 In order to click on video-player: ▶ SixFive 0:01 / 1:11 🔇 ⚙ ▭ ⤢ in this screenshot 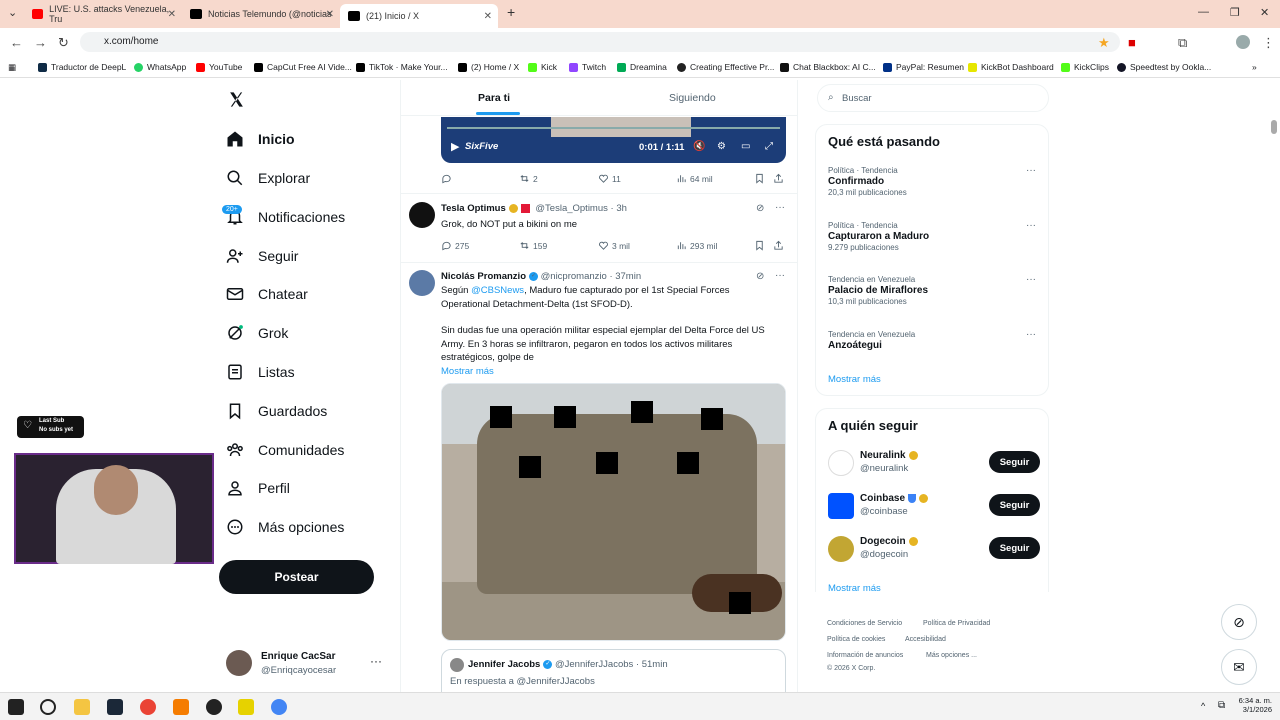, I will do `click(613, 140)`.